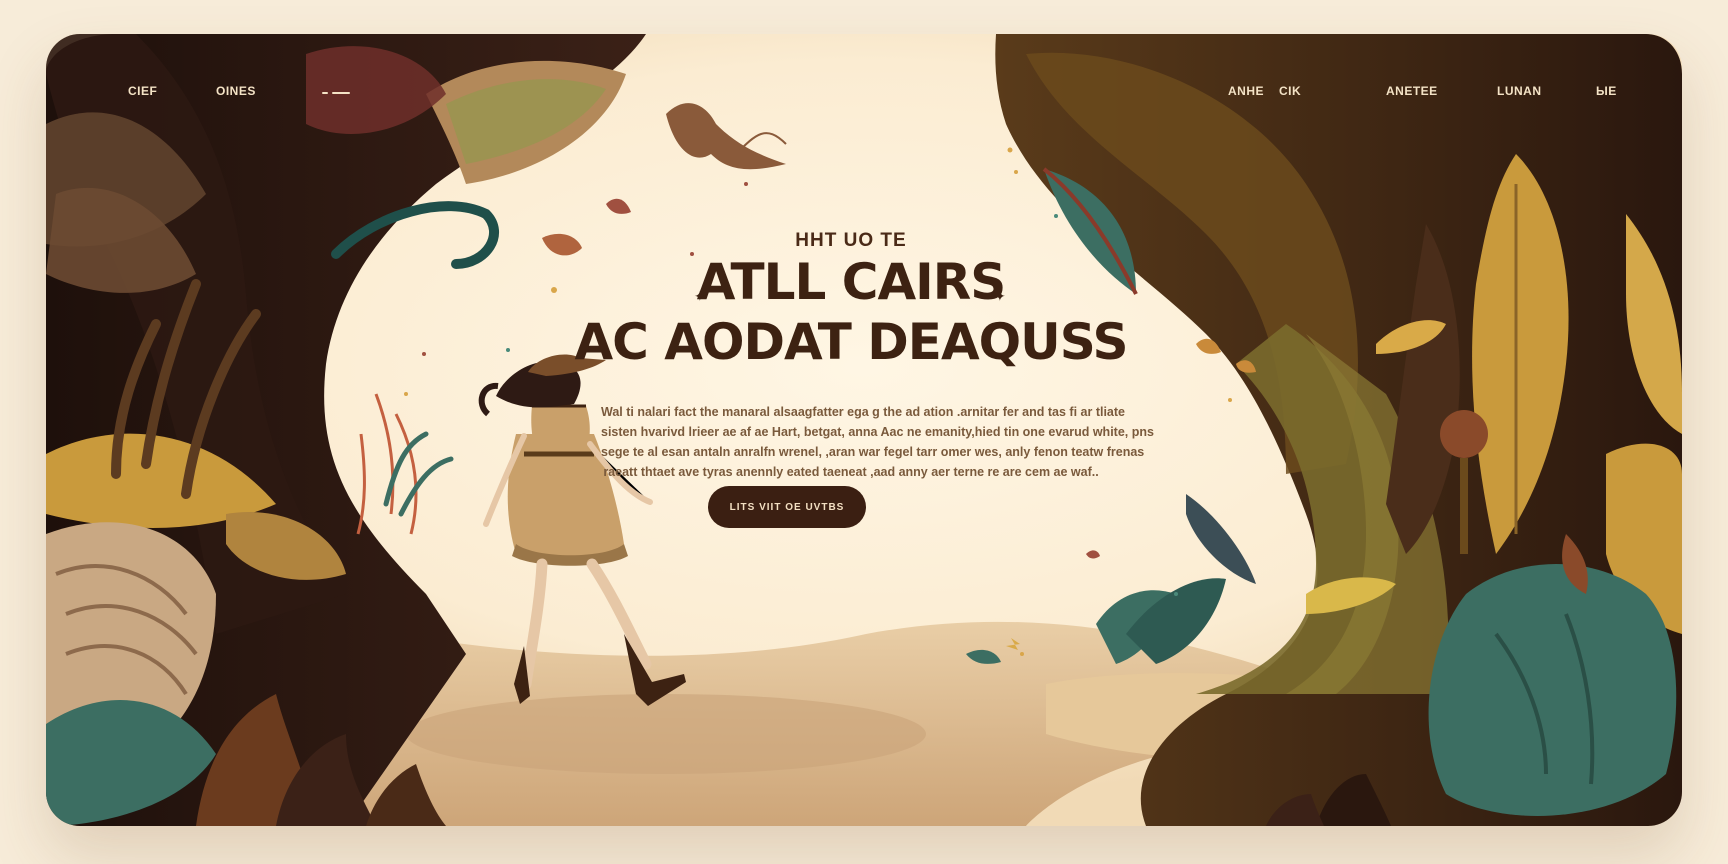 The height and width of the screenshot is (864, 1728). I want to click on nav-link-cief: CIEF, so click(142, 91).